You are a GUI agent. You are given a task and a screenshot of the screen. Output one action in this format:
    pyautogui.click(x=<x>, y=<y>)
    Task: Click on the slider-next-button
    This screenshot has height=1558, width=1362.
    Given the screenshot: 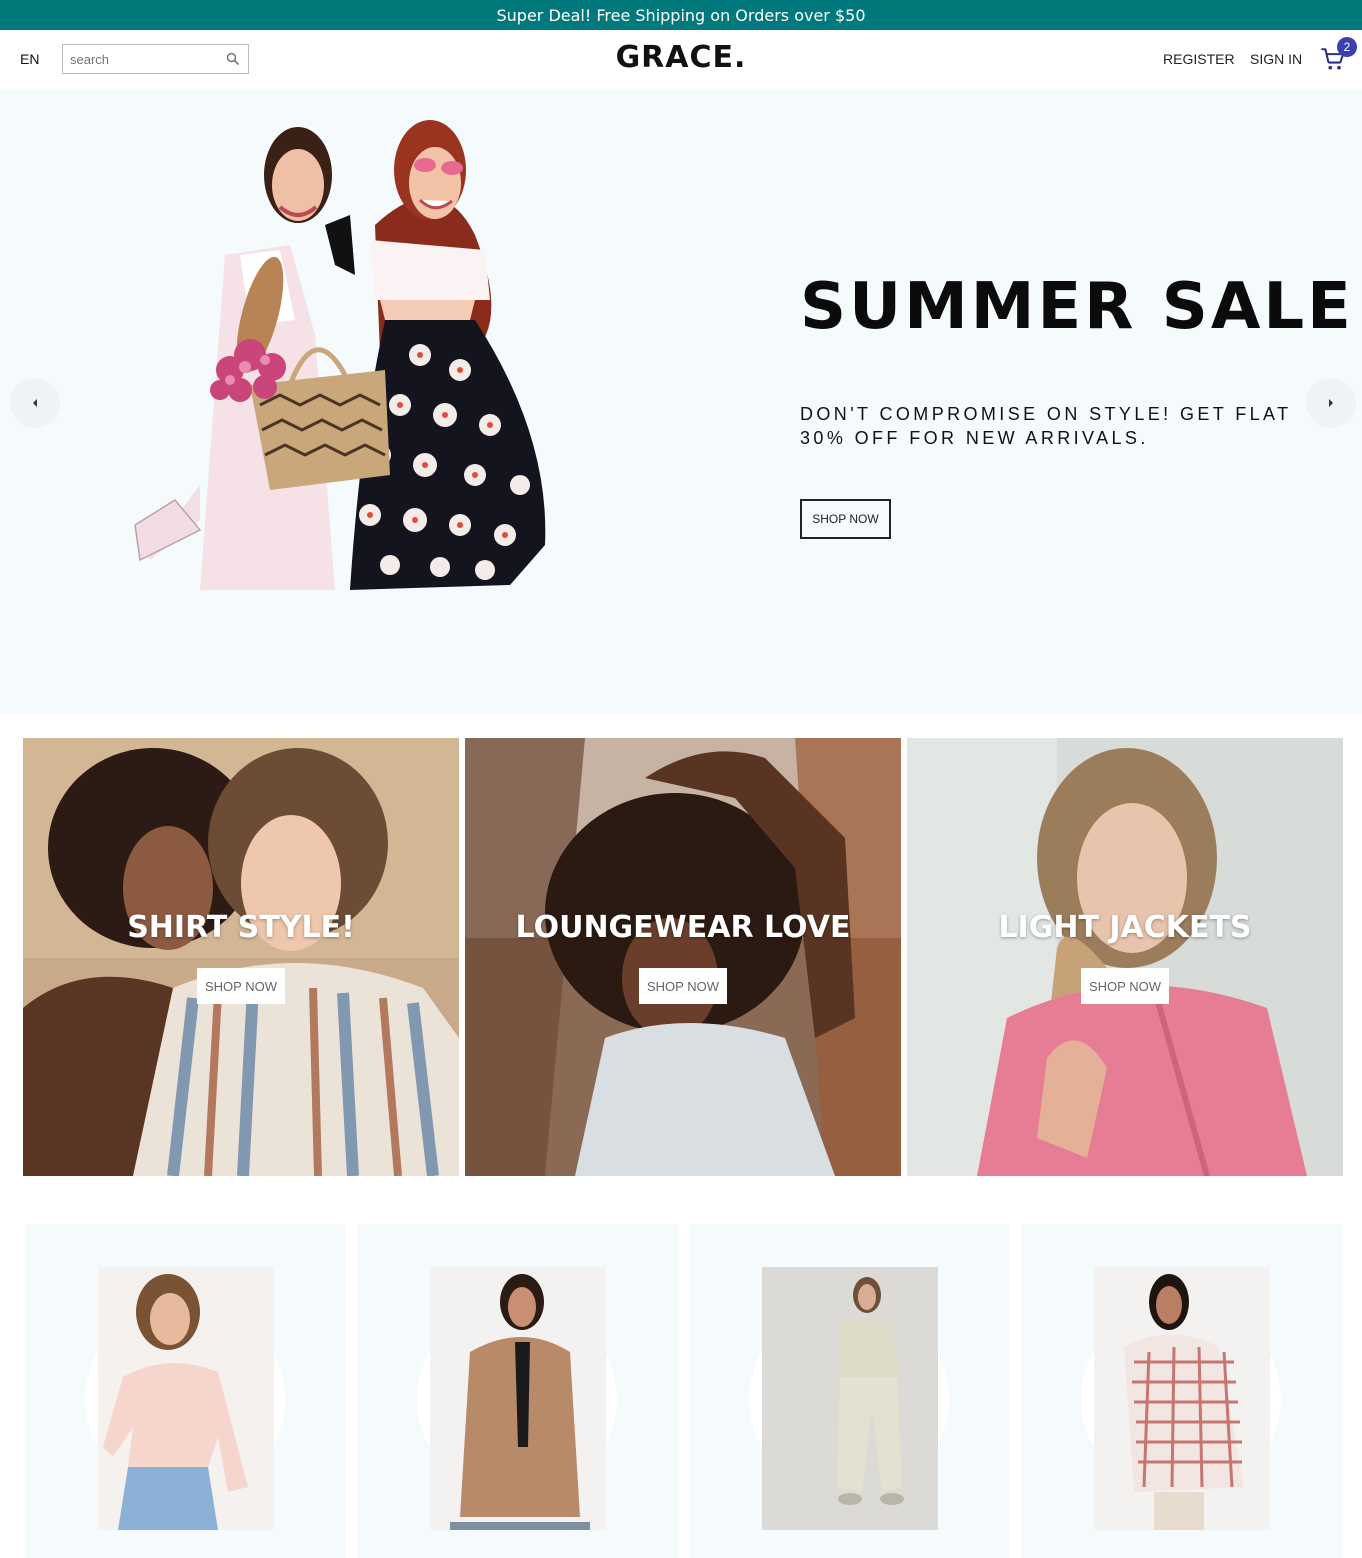 What is the action you would take?
    pyautogui.click(x=1331, y=403)
    